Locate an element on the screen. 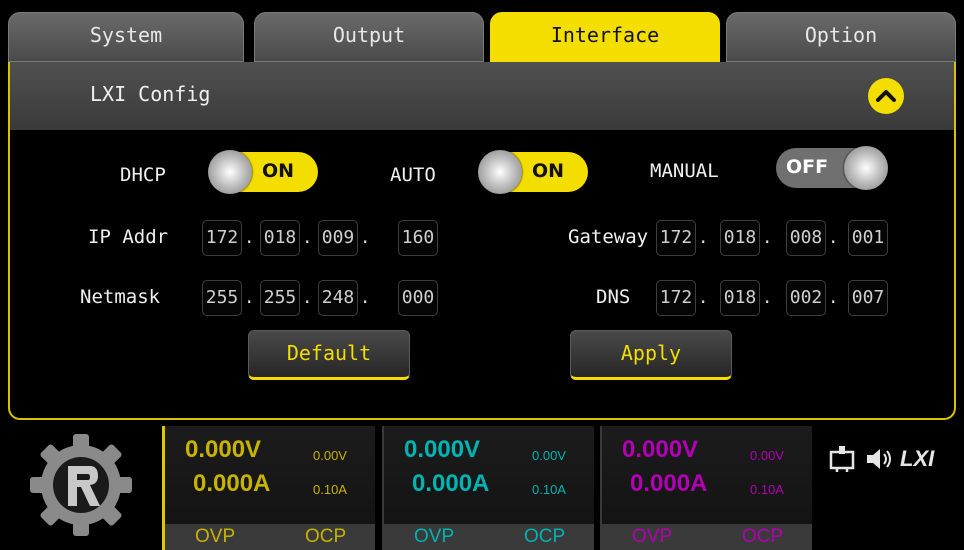  ip-addr-label: IP Addr is located at coordinates (128, 237).